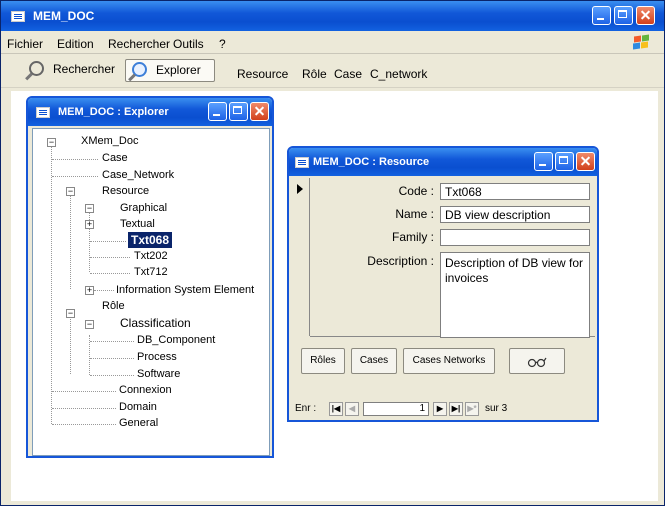 The image size is (667, 508). Describe the element at coordinates (400, 261) in the screenshot. I see `description-label: Description :` at that location.